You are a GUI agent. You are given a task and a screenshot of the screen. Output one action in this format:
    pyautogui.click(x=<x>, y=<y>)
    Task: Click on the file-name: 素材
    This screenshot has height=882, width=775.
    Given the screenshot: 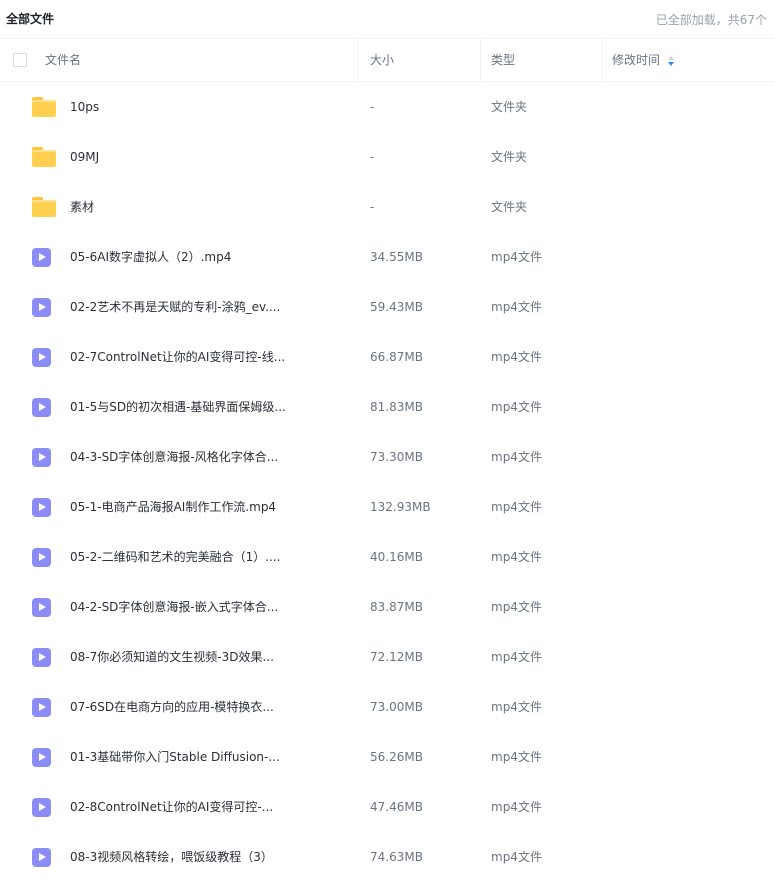 What is the action you would take?
    pyautogui.click(x=82, y=207)
    